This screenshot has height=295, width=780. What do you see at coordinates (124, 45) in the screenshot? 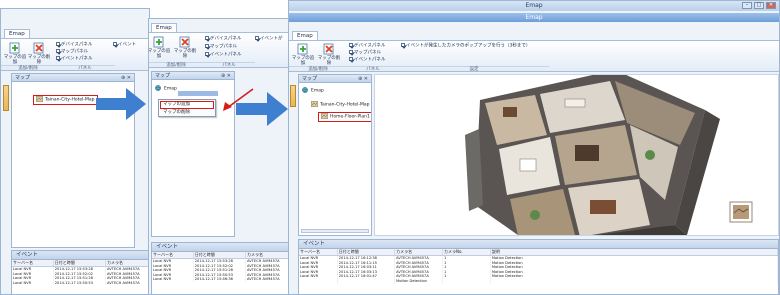
I see `event-popup-checkbox: イベント` at bounding box center [124, 45].